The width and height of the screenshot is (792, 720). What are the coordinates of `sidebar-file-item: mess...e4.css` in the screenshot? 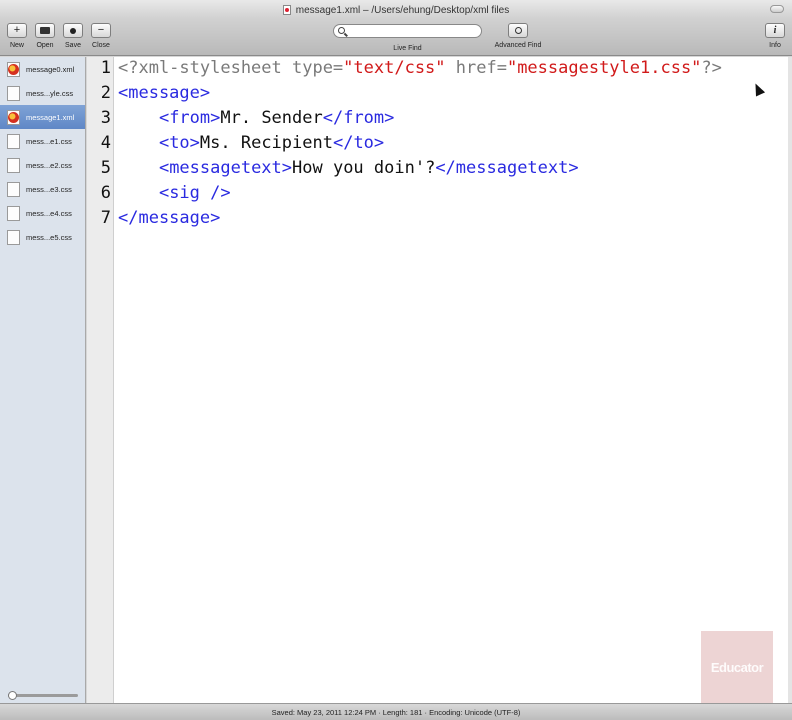 It's located at (42, 213).